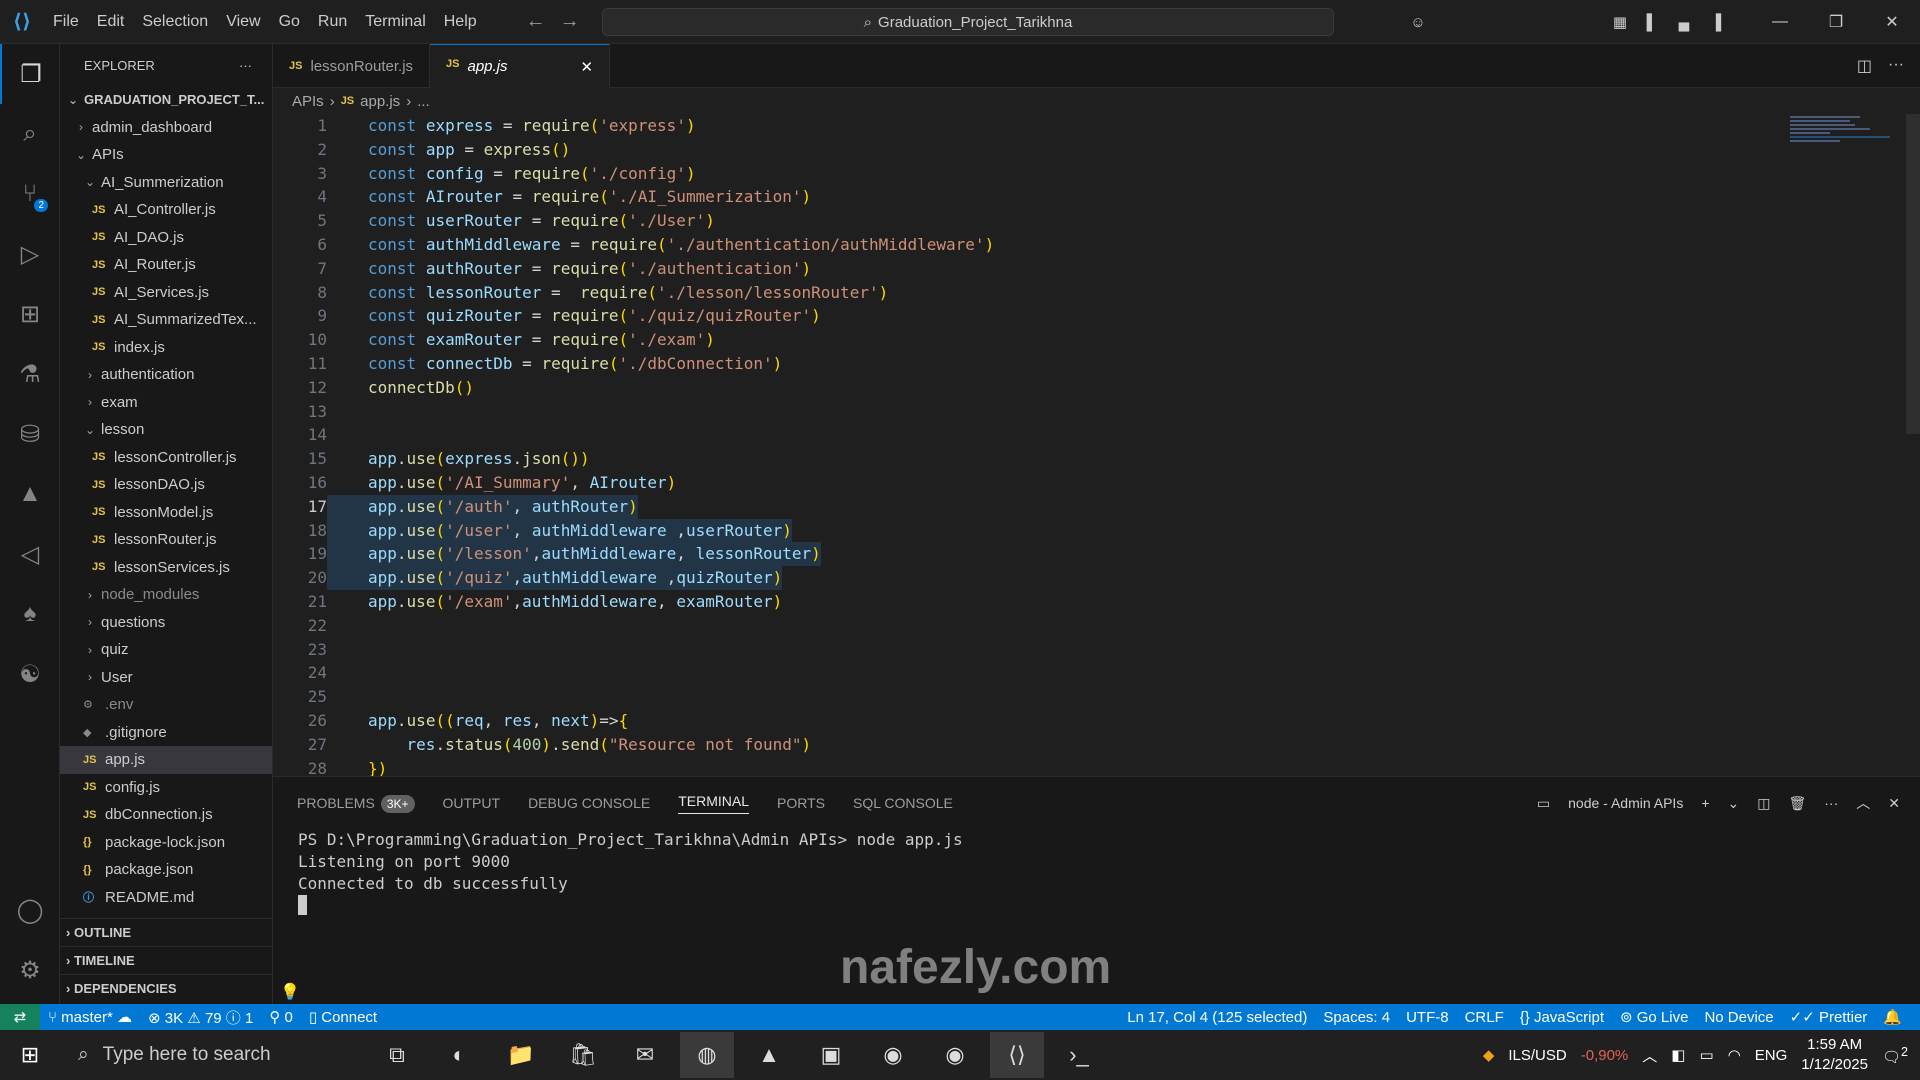 The width and height of the screenshot is (1920, 1080). Describe the element at coordinates (30, 1055) in the screenshot. I see `windows-start-icon: ⊞` at that location.